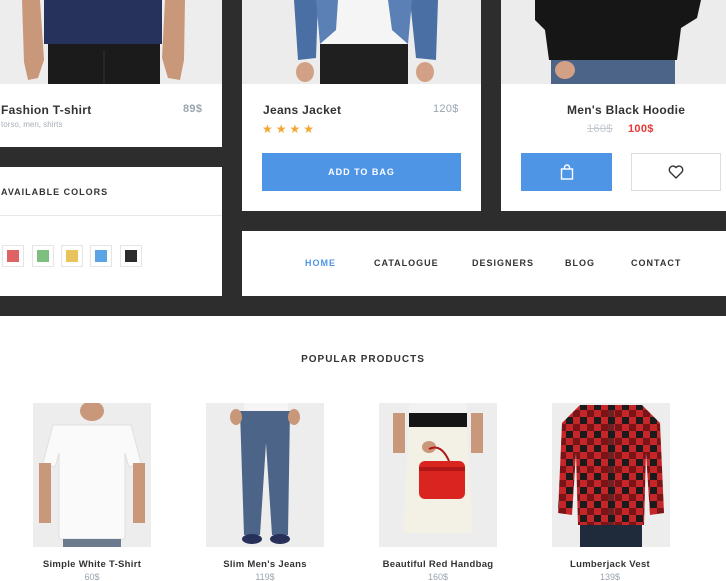 This screenshot has height=581, width=726. Describe the element at coordinates (302, 110) in the screenshot. I see `product-title: Jeans Jacket` at that location.